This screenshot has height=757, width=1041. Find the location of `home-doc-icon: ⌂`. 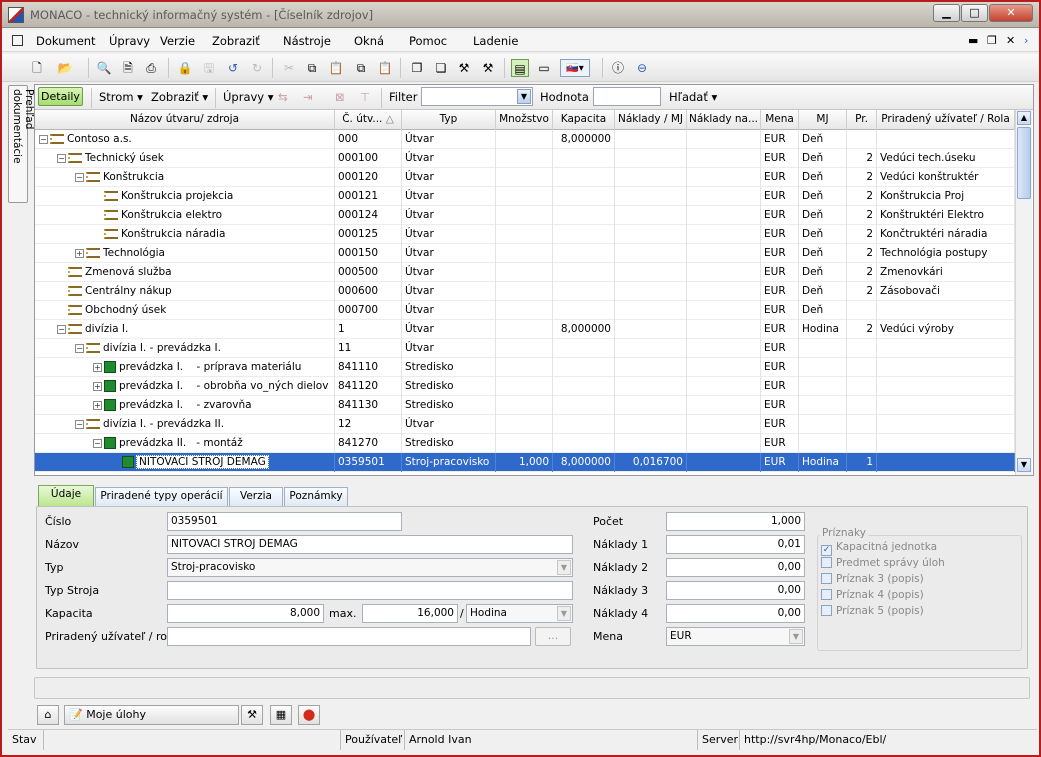

home-doc-icon: ⌂ is located at coordinates (48, 715).